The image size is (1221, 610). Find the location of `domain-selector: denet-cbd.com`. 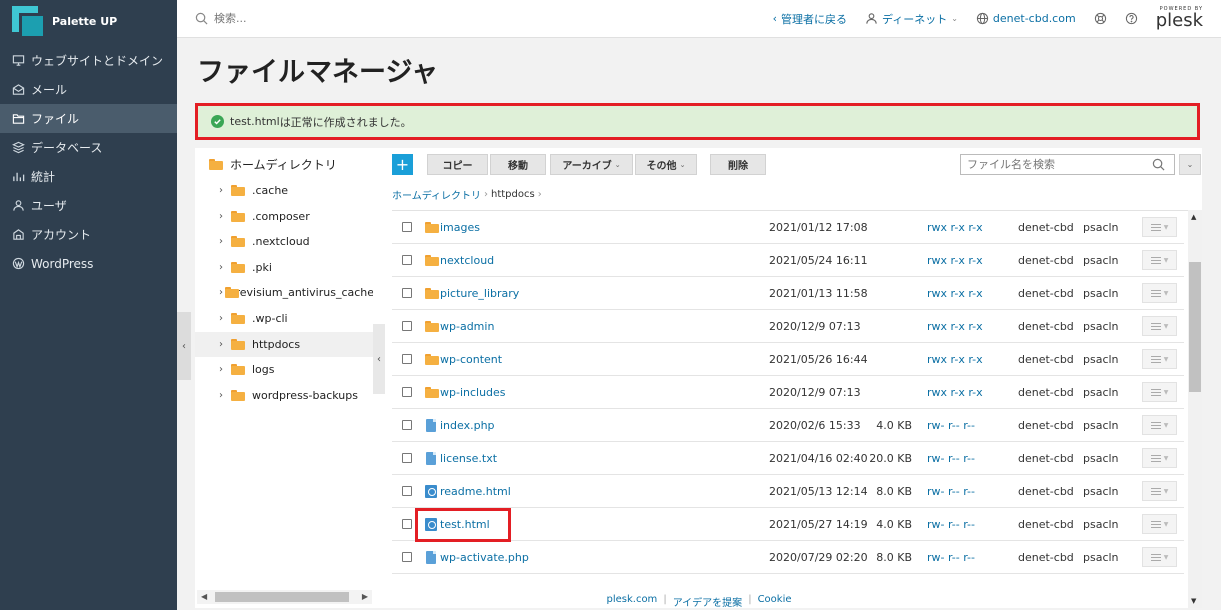

domain-selector: denet-cbd.com is located at coordinates (1026, 18).